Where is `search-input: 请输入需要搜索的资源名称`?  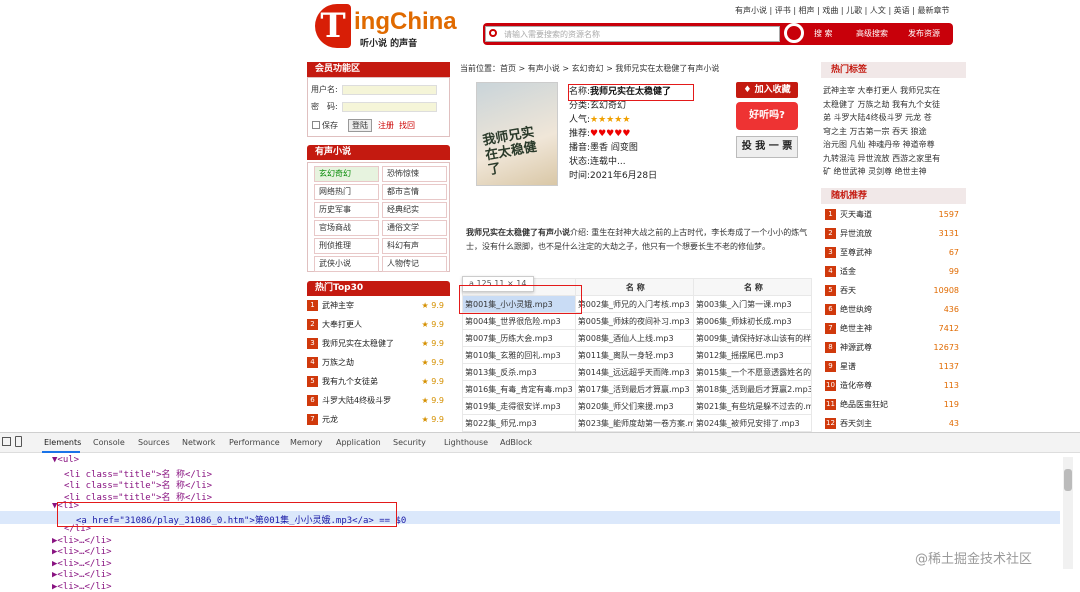 search-input: 请输入需要搜索的资源名称 is located at coordinates (632, 34).